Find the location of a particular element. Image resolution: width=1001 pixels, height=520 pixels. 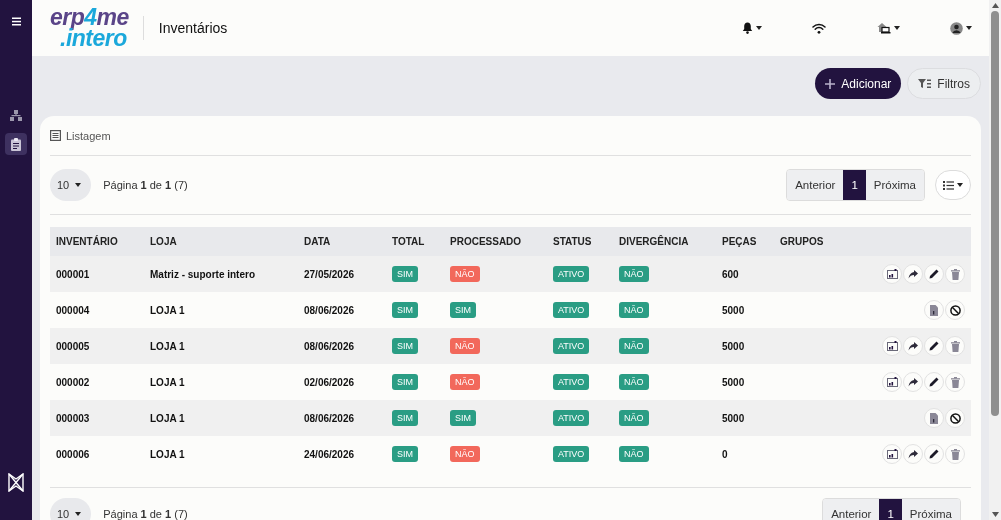

page-title: Inventários is located at coordinates (193, 28).